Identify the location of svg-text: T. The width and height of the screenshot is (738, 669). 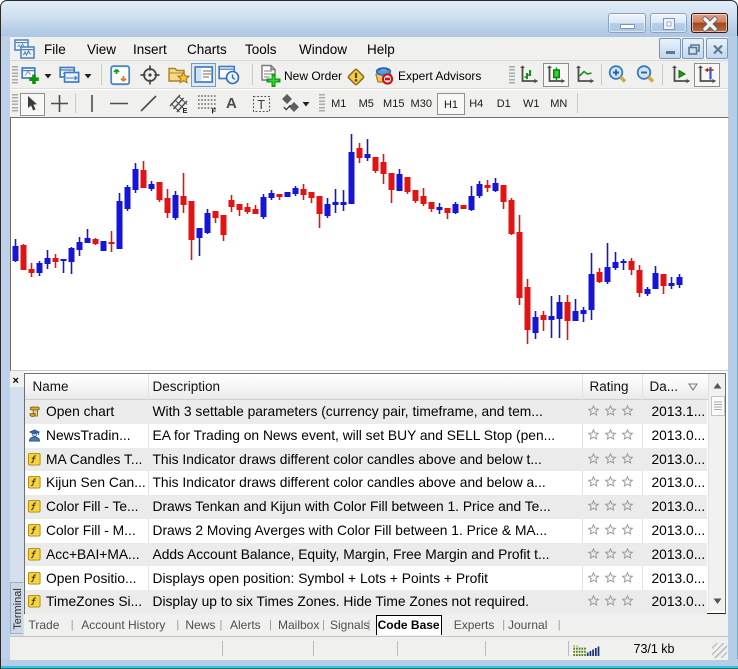
(261, 105).